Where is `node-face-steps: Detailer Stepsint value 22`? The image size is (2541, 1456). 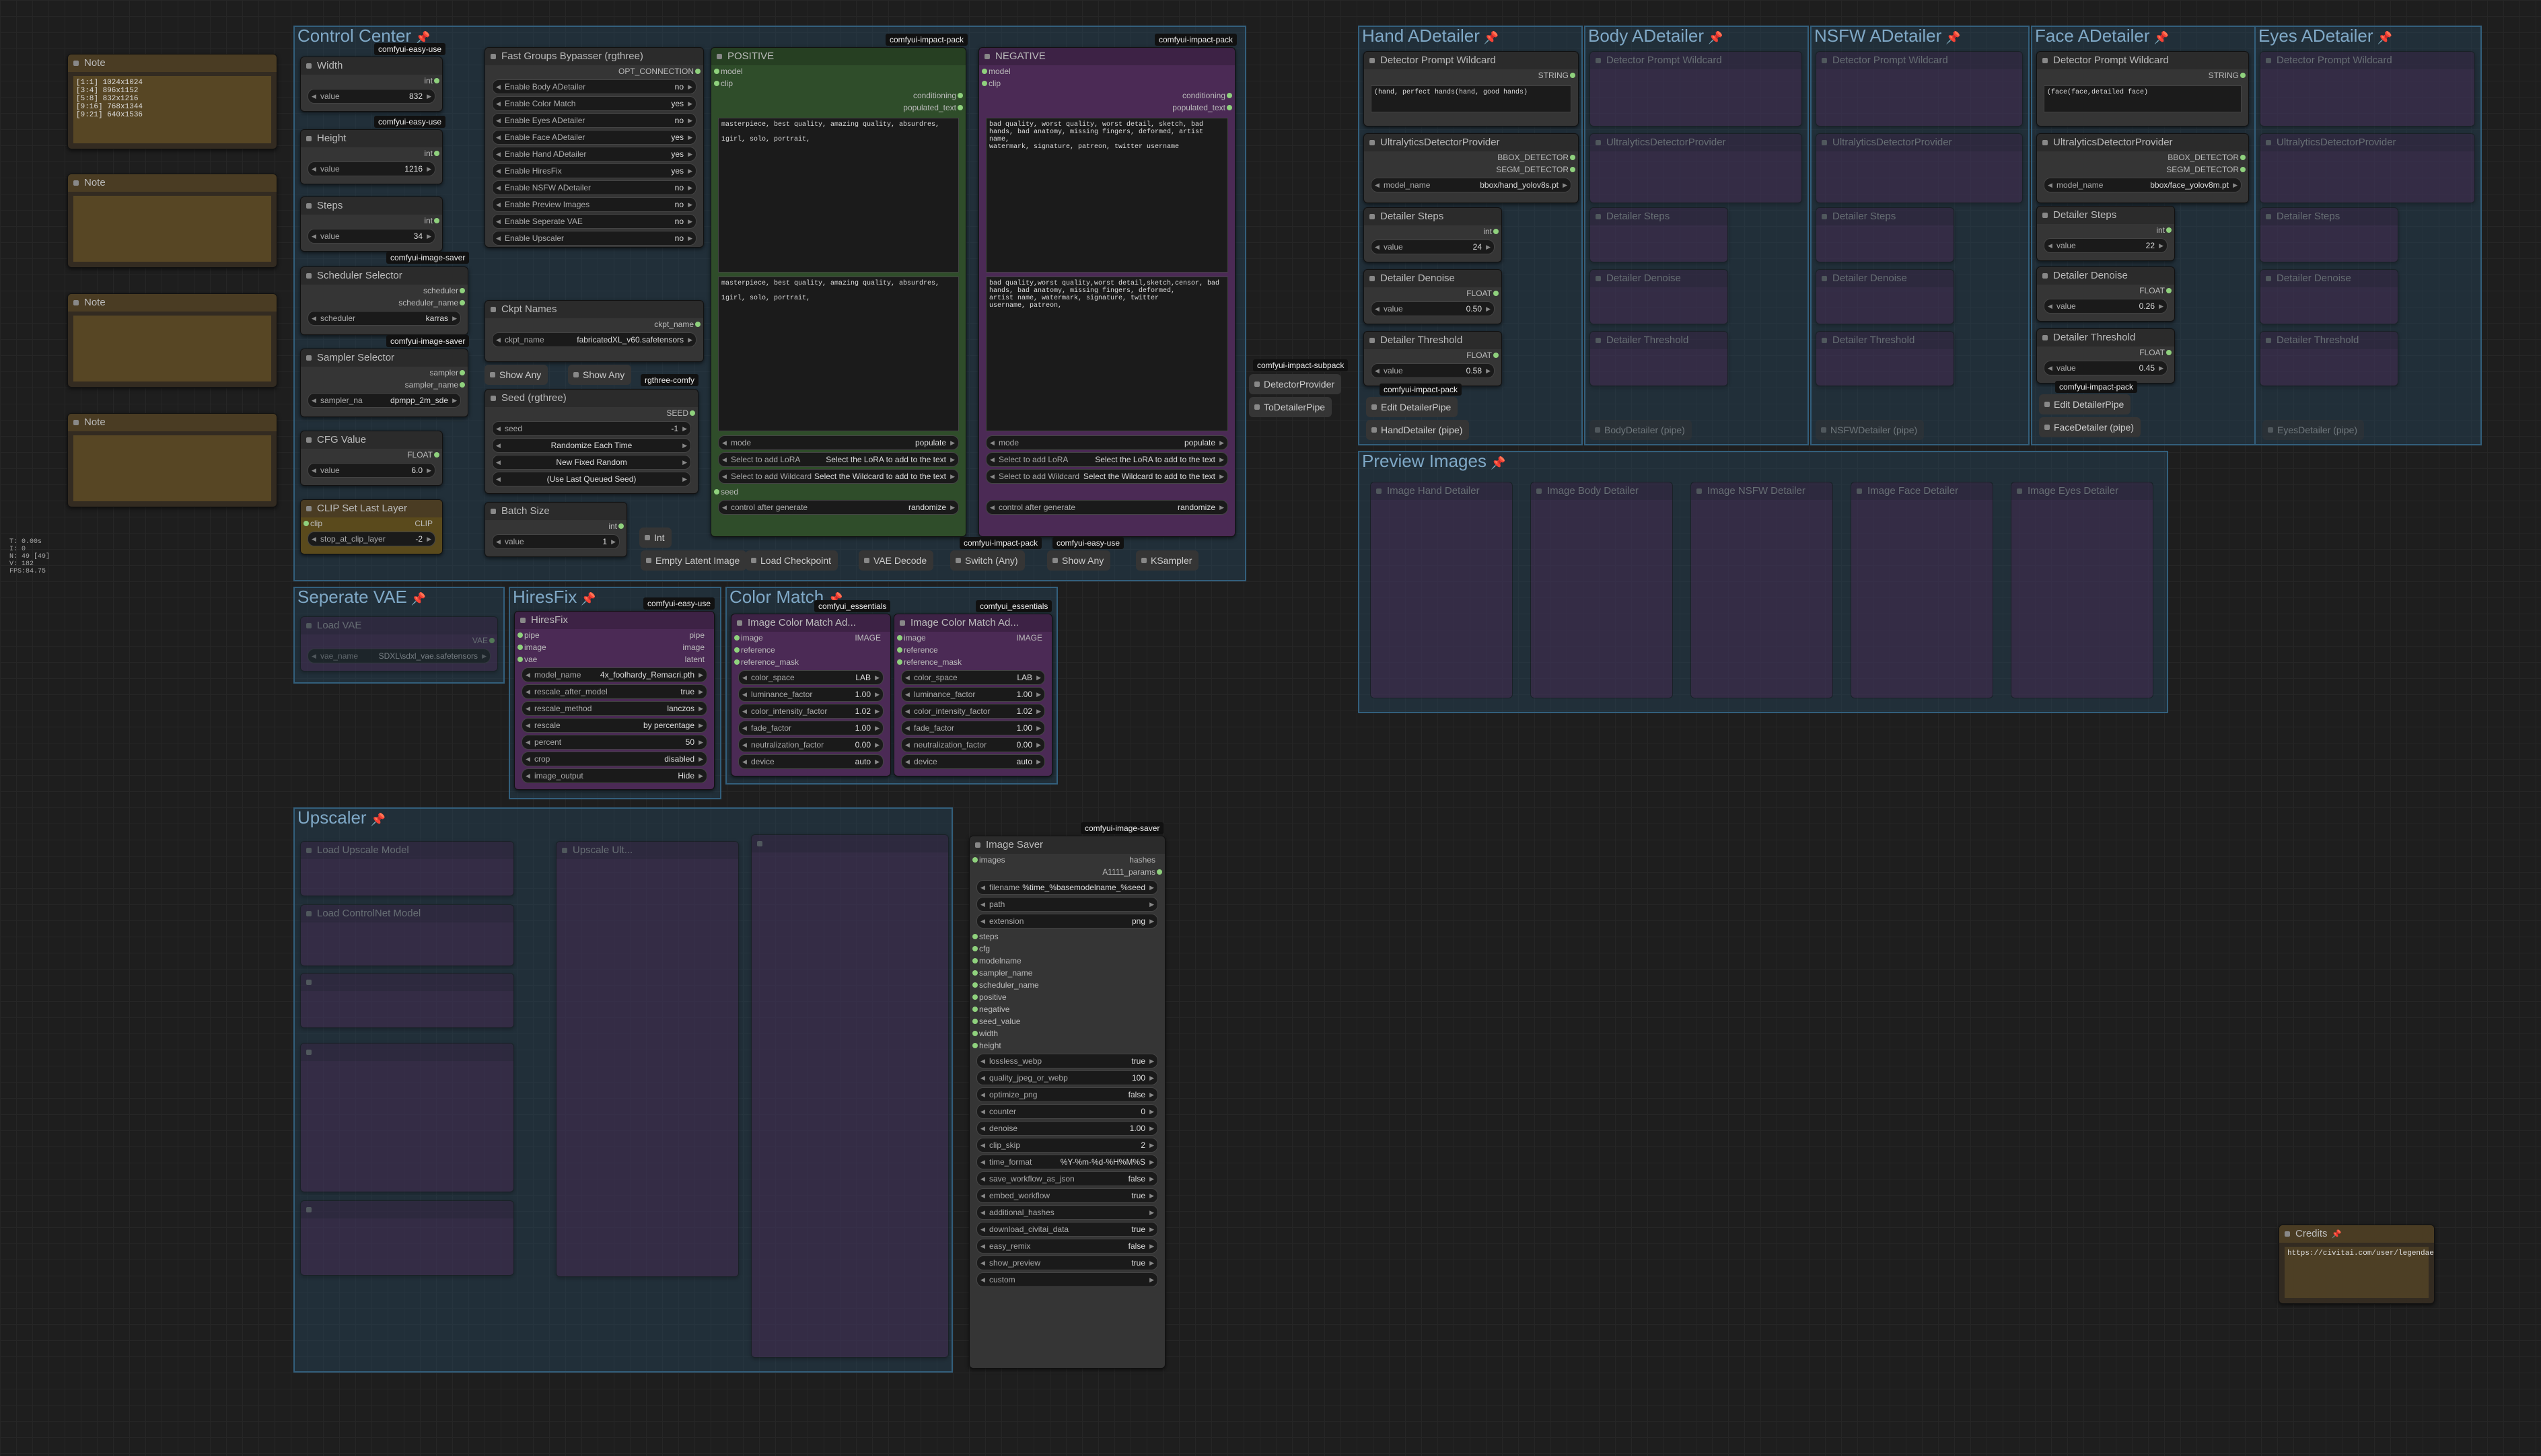
node-face-steps: Detailer Stepsint value 22 is located at coordinates (2105, 233).